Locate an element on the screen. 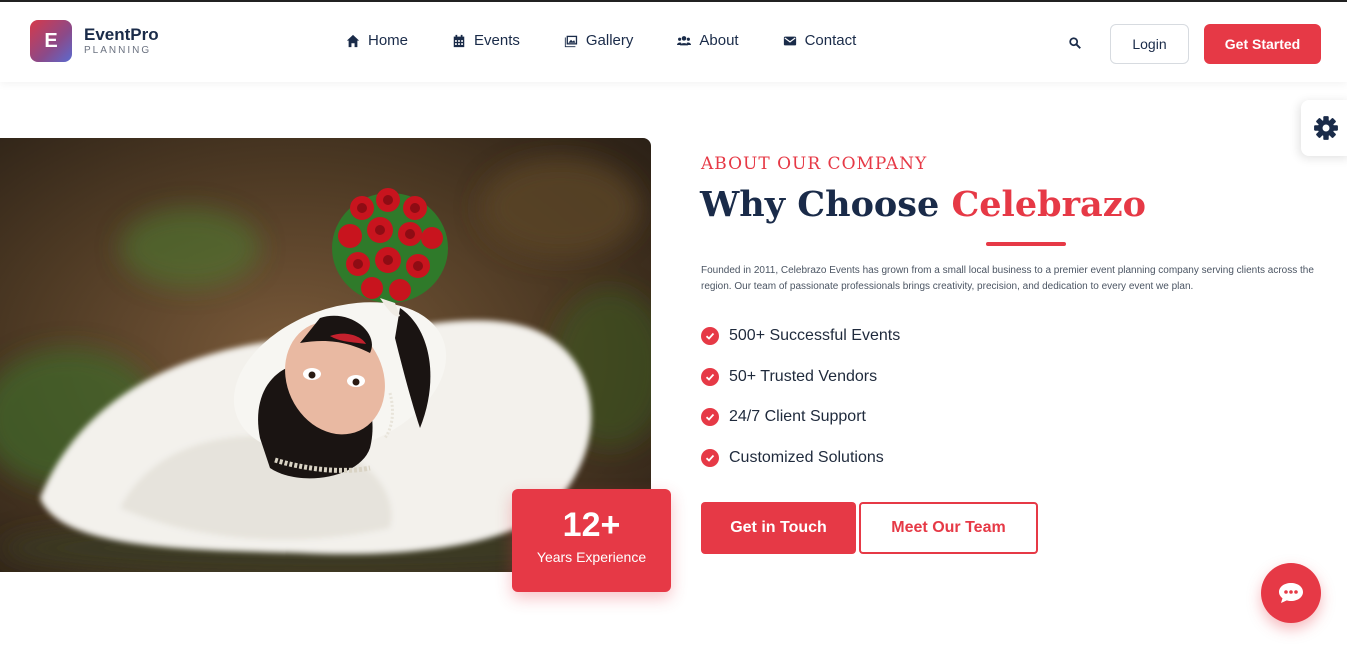  nav-label: Events is located at coordinates (497, 40).